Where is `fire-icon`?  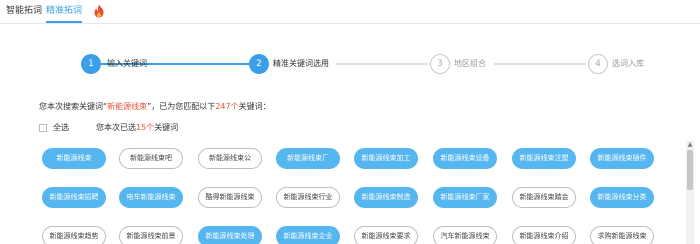 fire-icon is located at coordinates (99, 11).